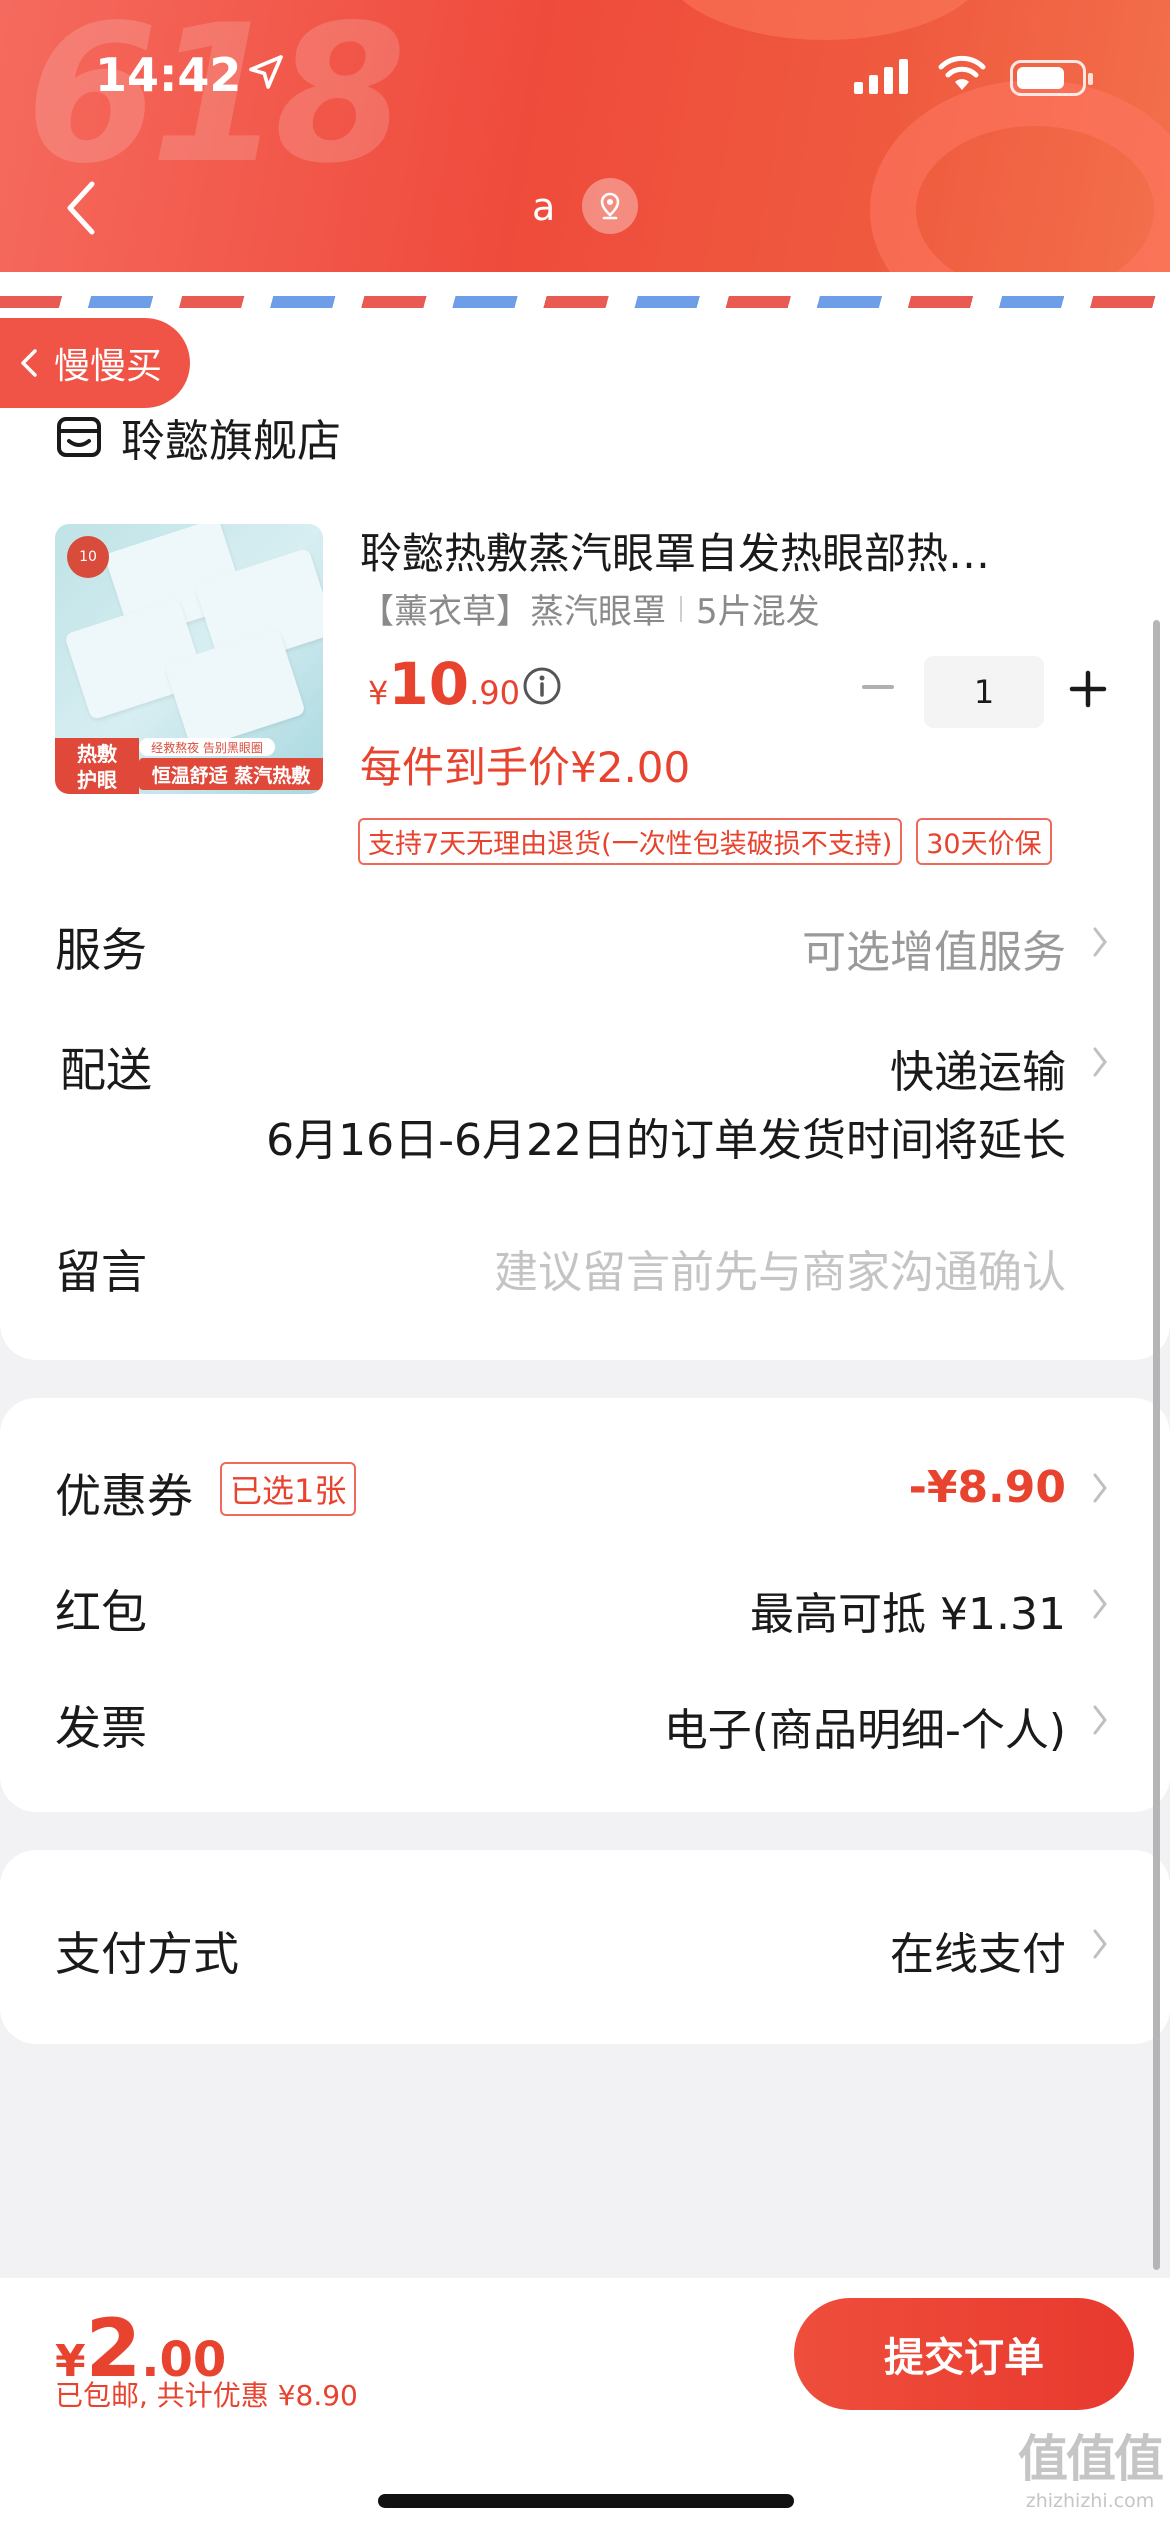 This screenshot has width=1170, height=2532. What do you see at coordinates (101, 1612) in the screenshot?
I see `redpacket-label: 红包` at bounding box center [101, 1612].